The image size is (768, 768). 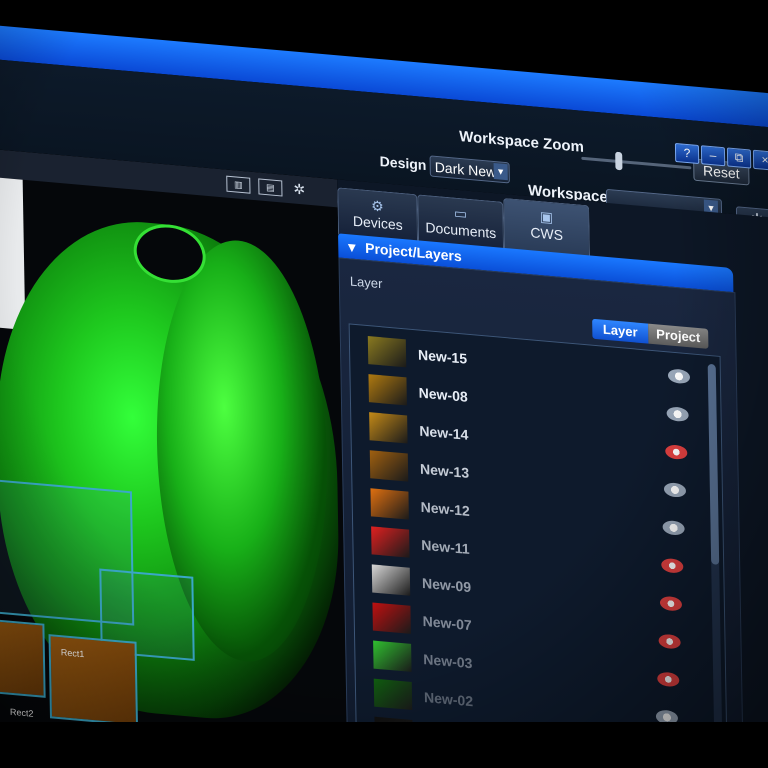 I want to click on help-button: ?, so click(x=687, y=153).